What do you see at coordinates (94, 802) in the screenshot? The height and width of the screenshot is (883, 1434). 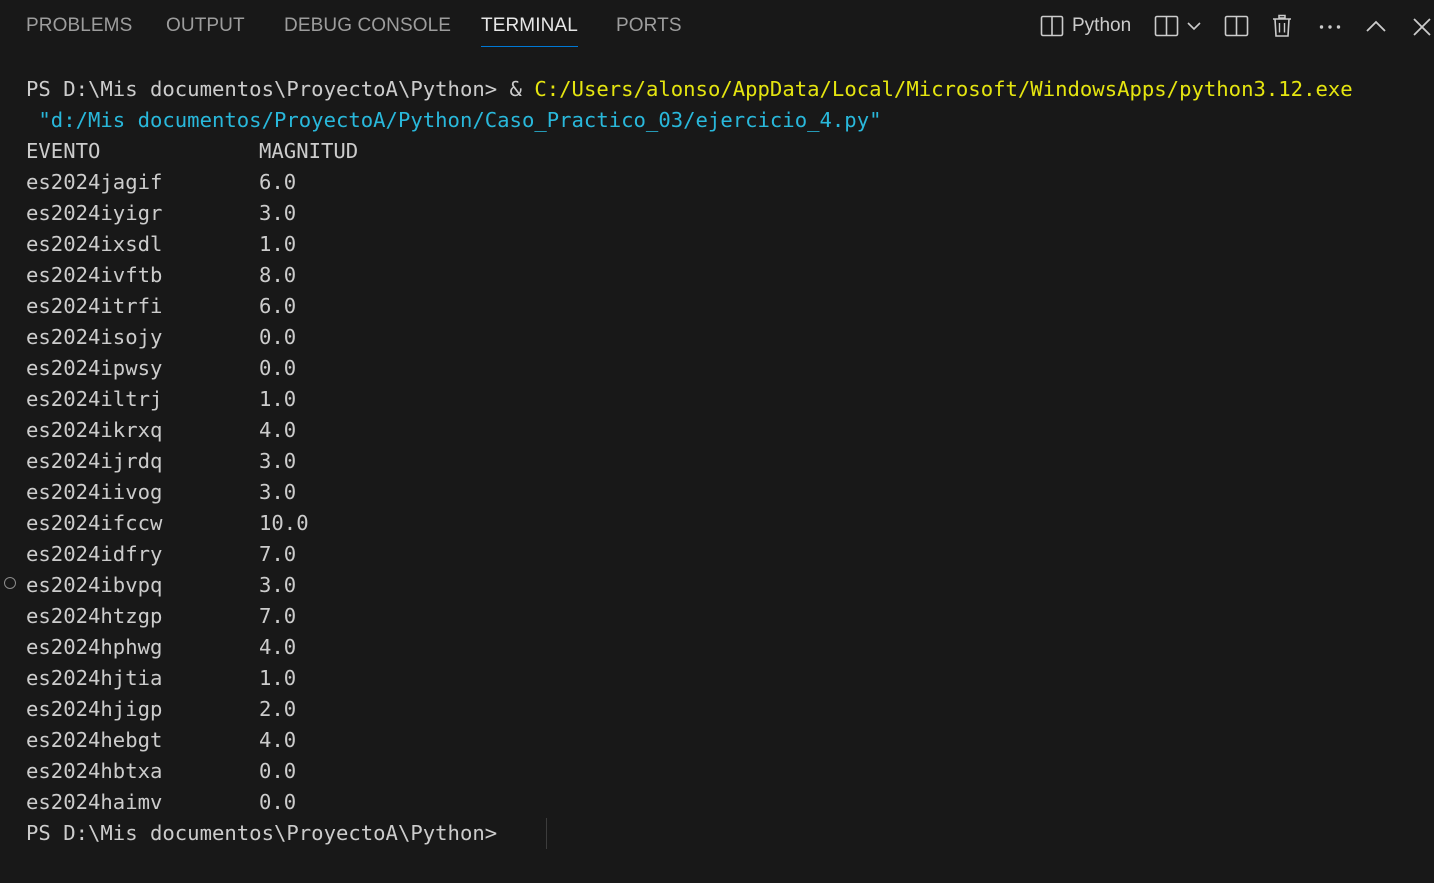 I see `evento-cell: es2024haimv` at bounding box center [94, 802].